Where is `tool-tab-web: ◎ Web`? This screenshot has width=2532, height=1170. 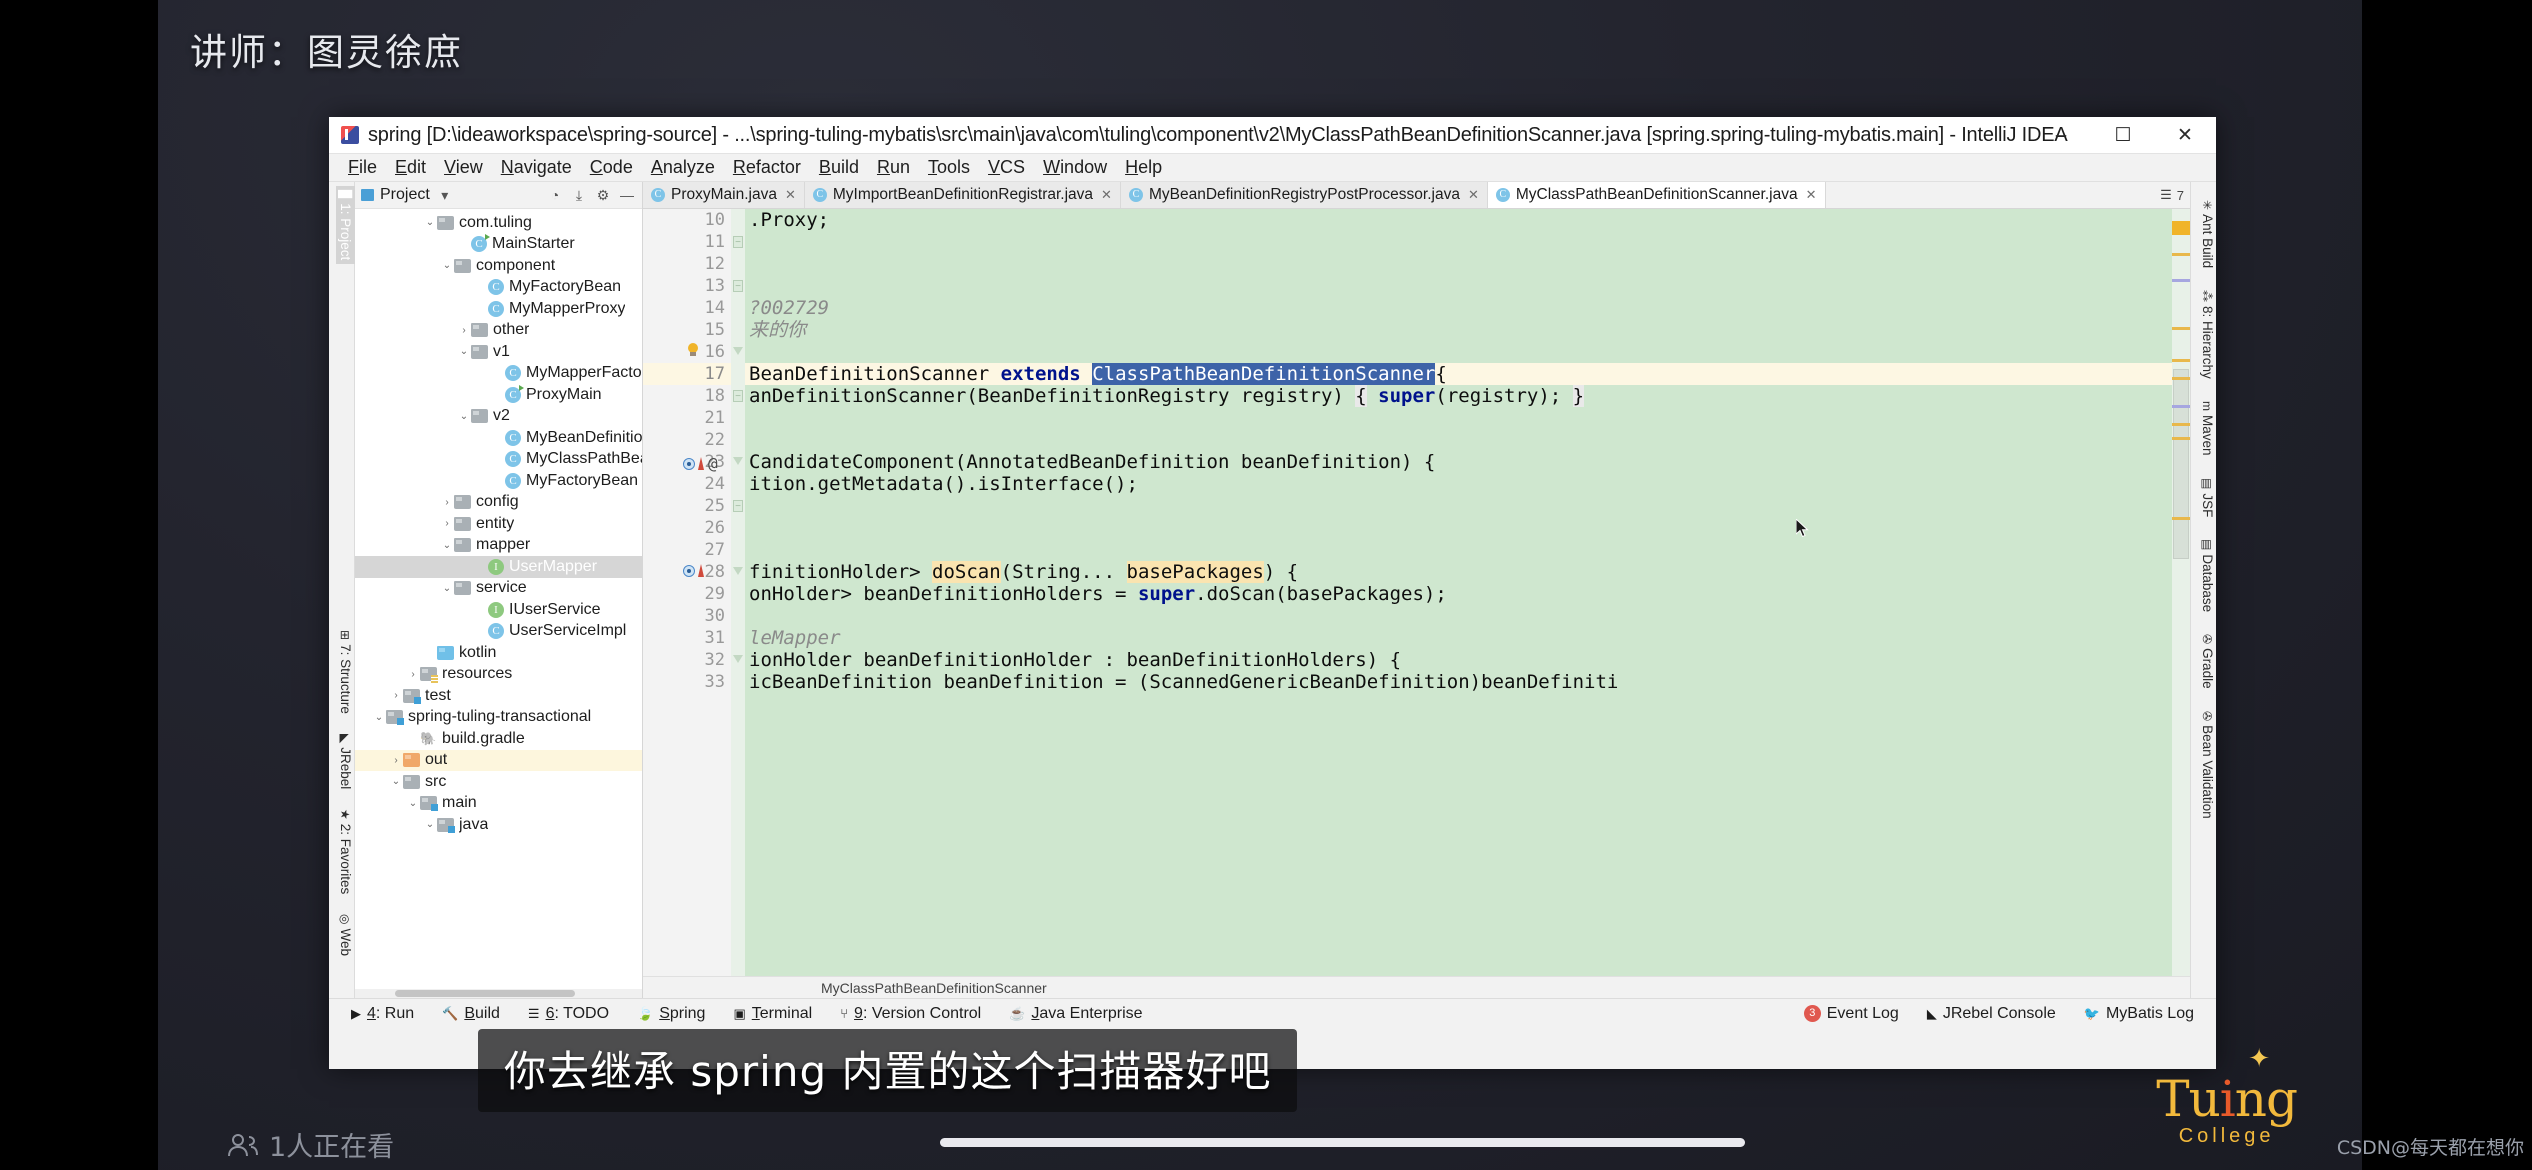 tool-tab-web: ◎ Web is located at coordinates (345, 935).